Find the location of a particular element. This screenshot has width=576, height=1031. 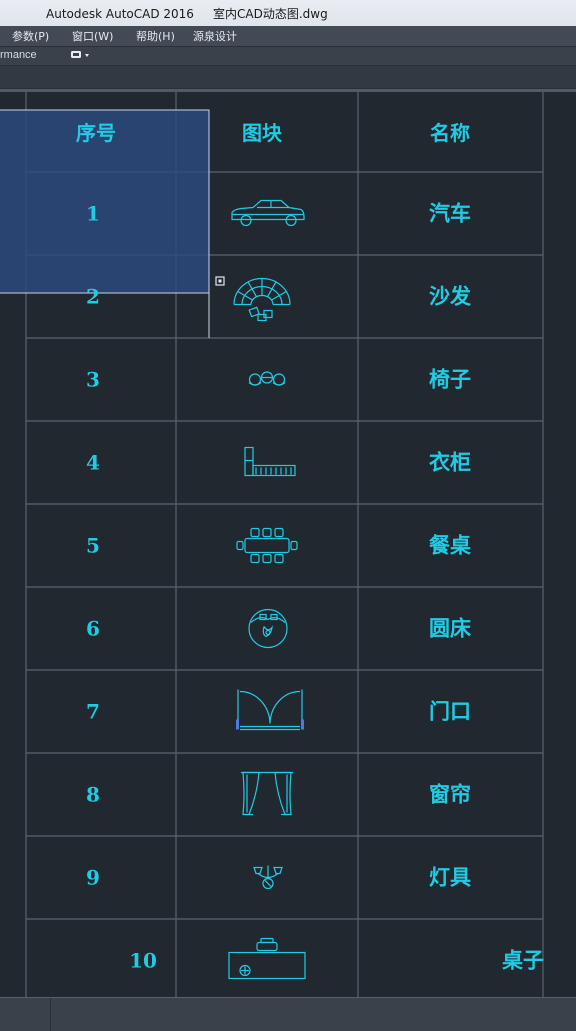

desk-icon is located at coordinates (267, 958).